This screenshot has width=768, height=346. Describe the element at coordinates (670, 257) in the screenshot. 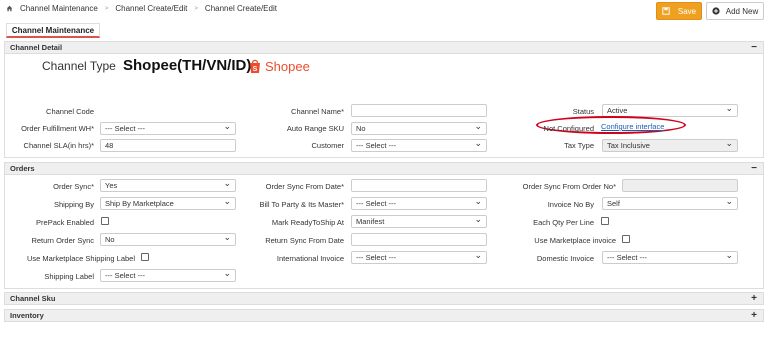

I see `domestic-invoice-select: --- Select ---` at that location.